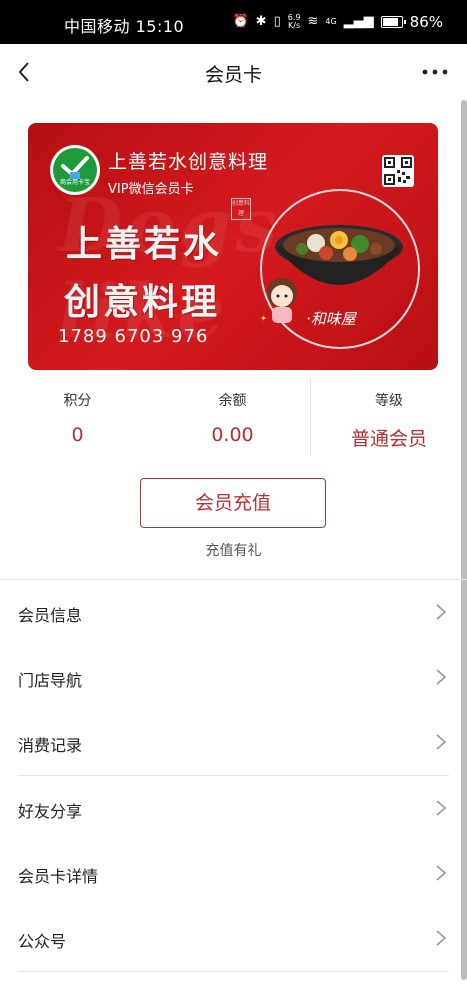 This screenshot has width=467, height=1000. What do you see at coordinates (313, 21) in the screenshot?
I see `wifi-icon: ≋` at bounding box center [313, 21].